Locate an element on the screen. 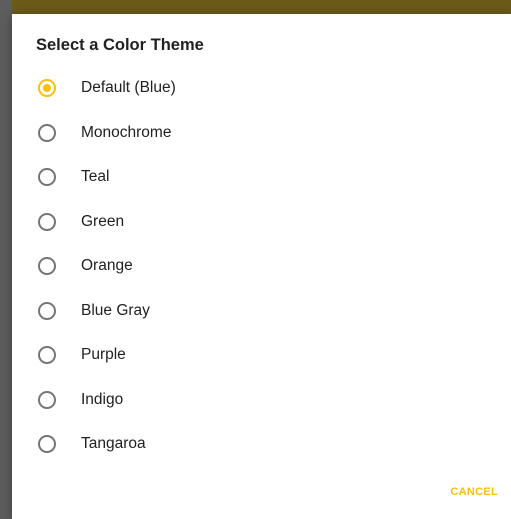 This screenshot has height=519, width=511. theme-option-label: Orange is located at coordinates (107, 266).